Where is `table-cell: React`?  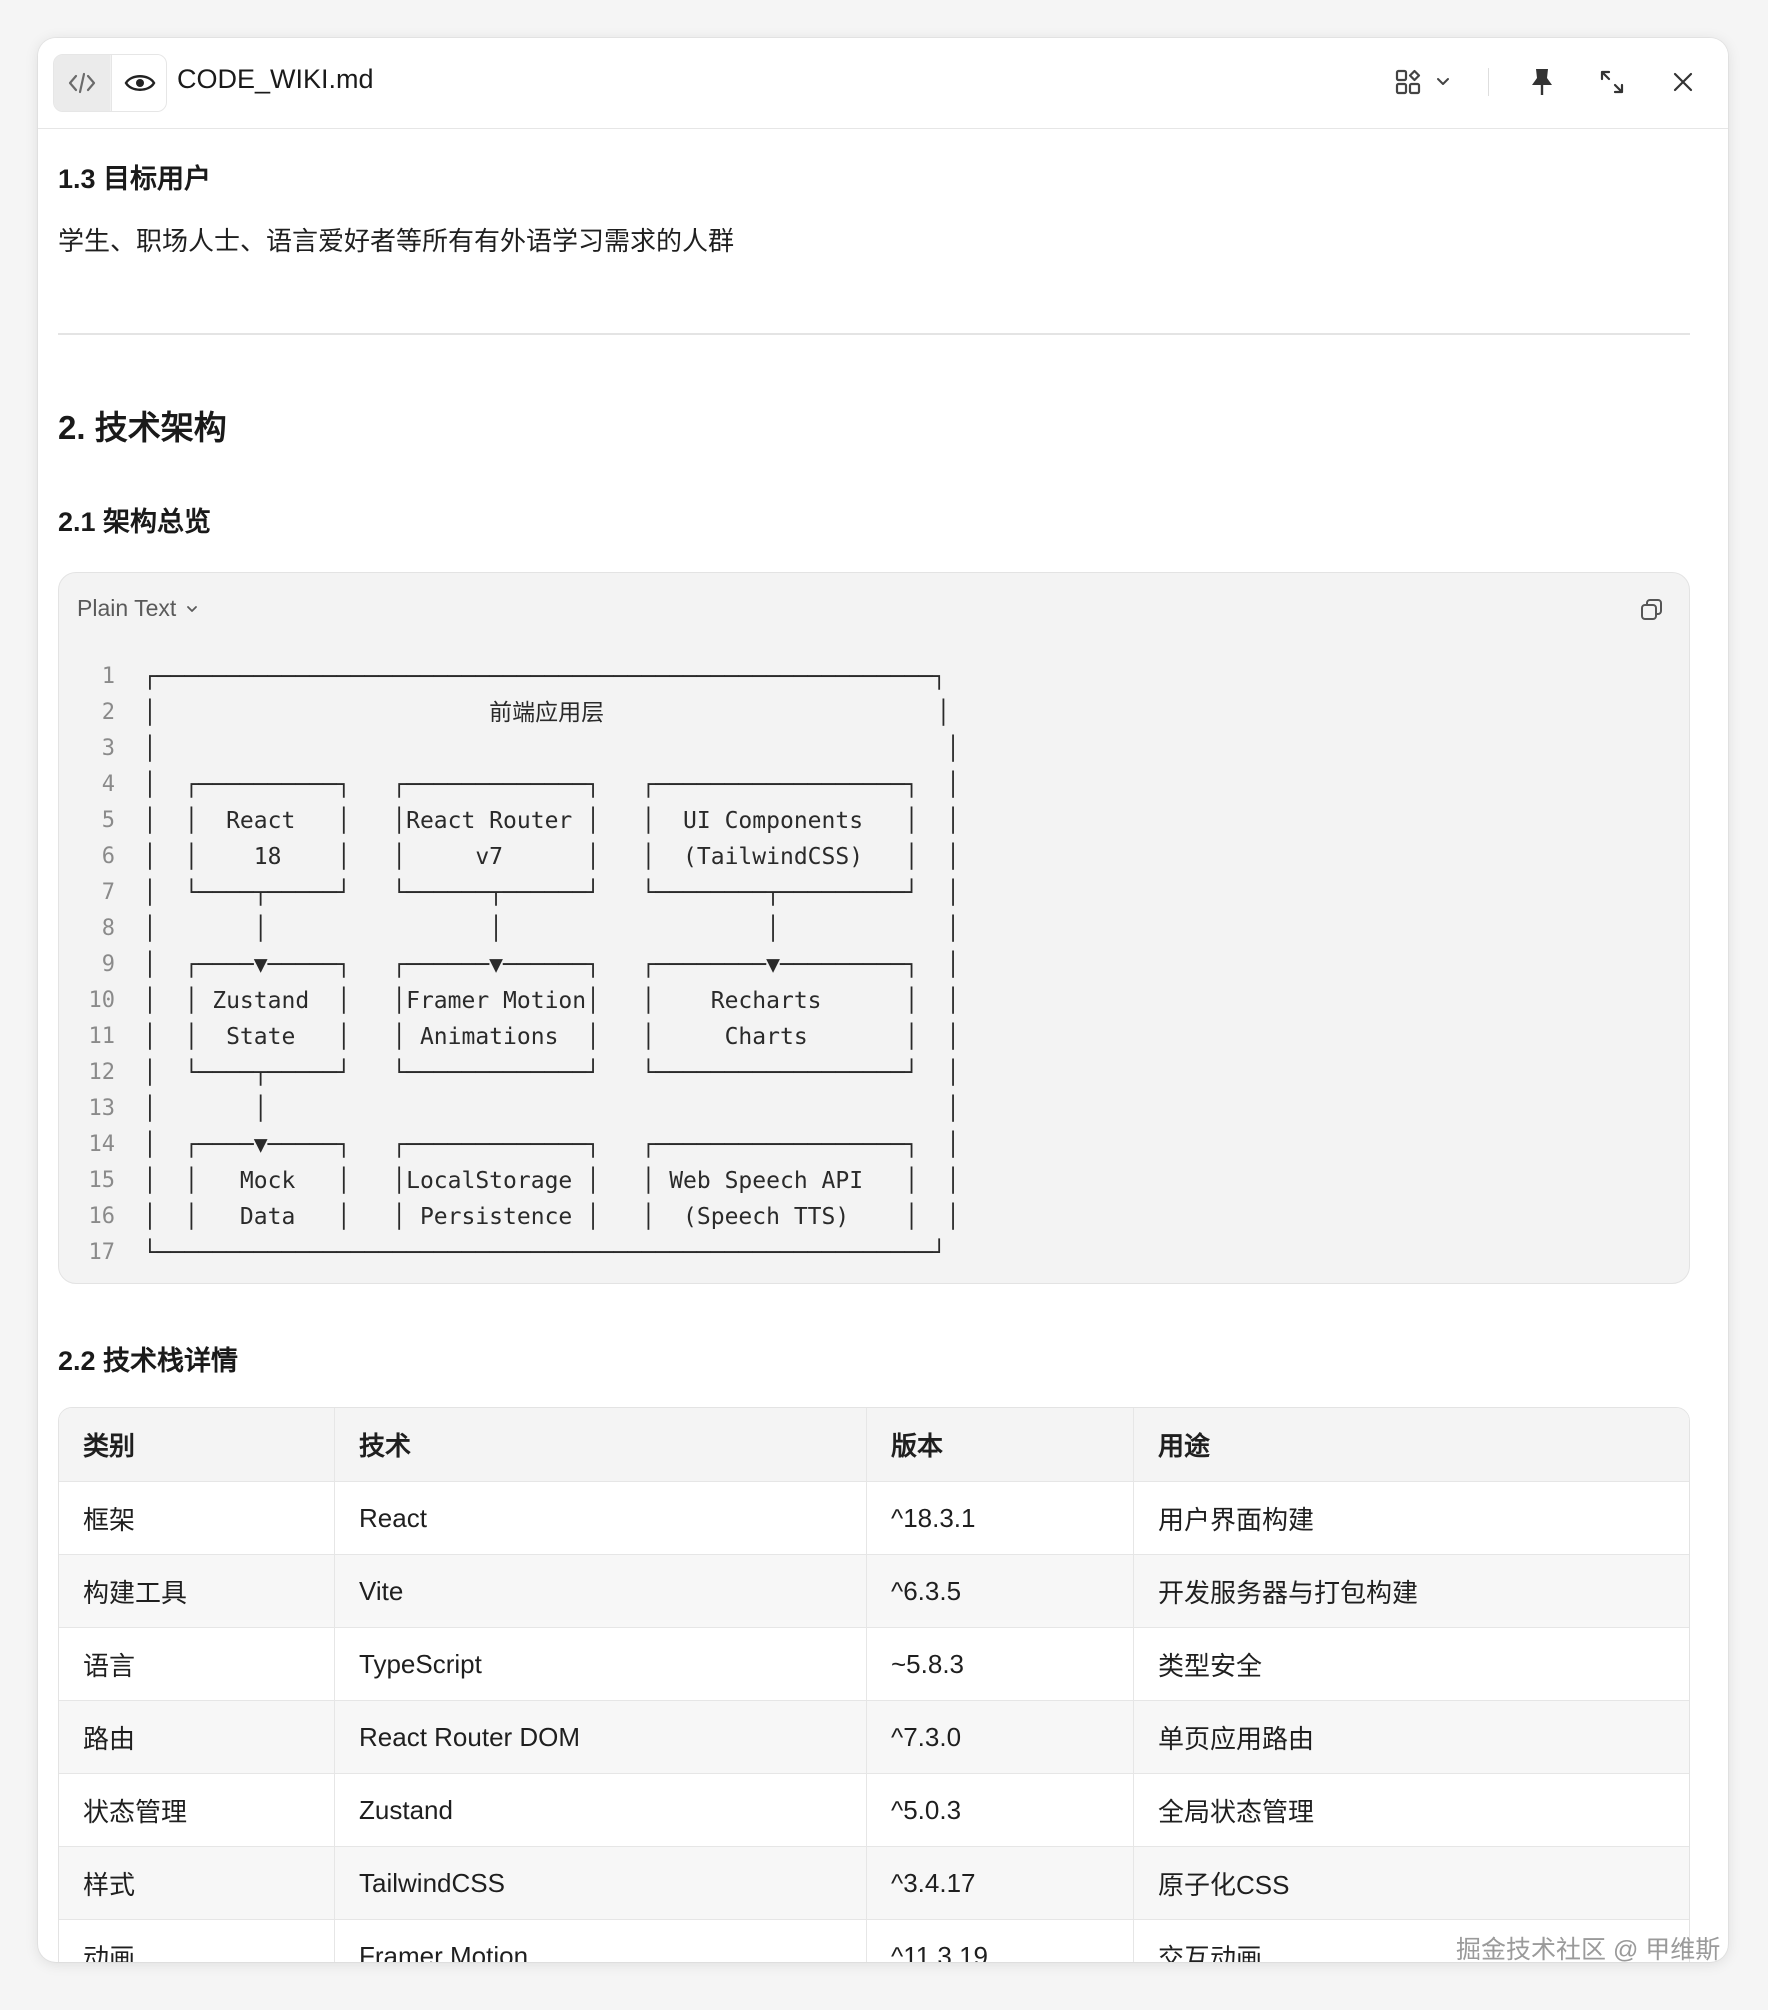 table-cell: React is located at coordinates (600, 1518).